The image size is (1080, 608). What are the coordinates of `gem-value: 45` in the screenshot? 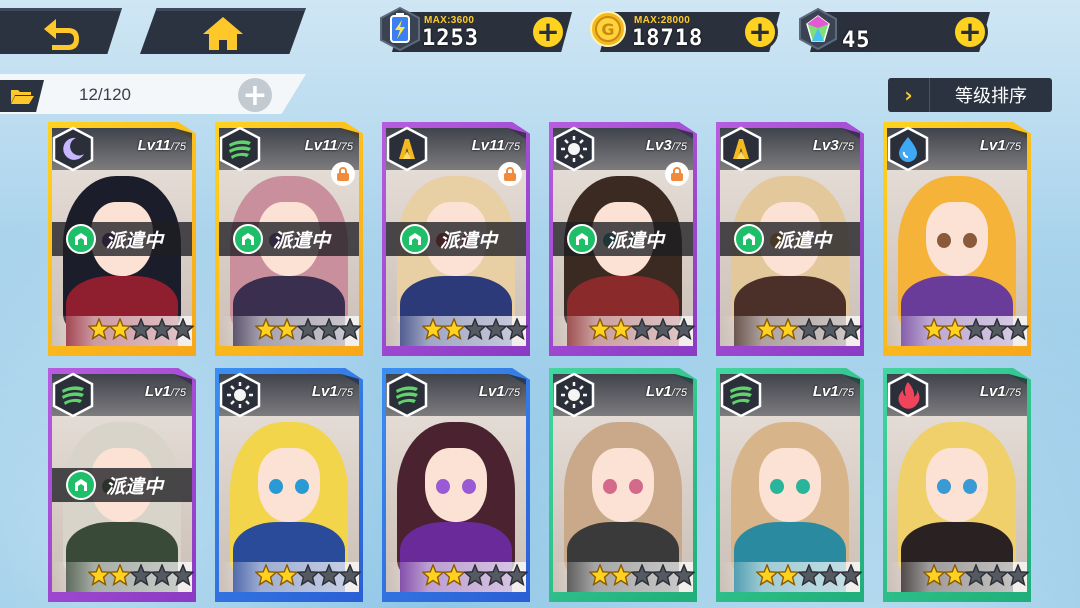 It's located at (856, 40).